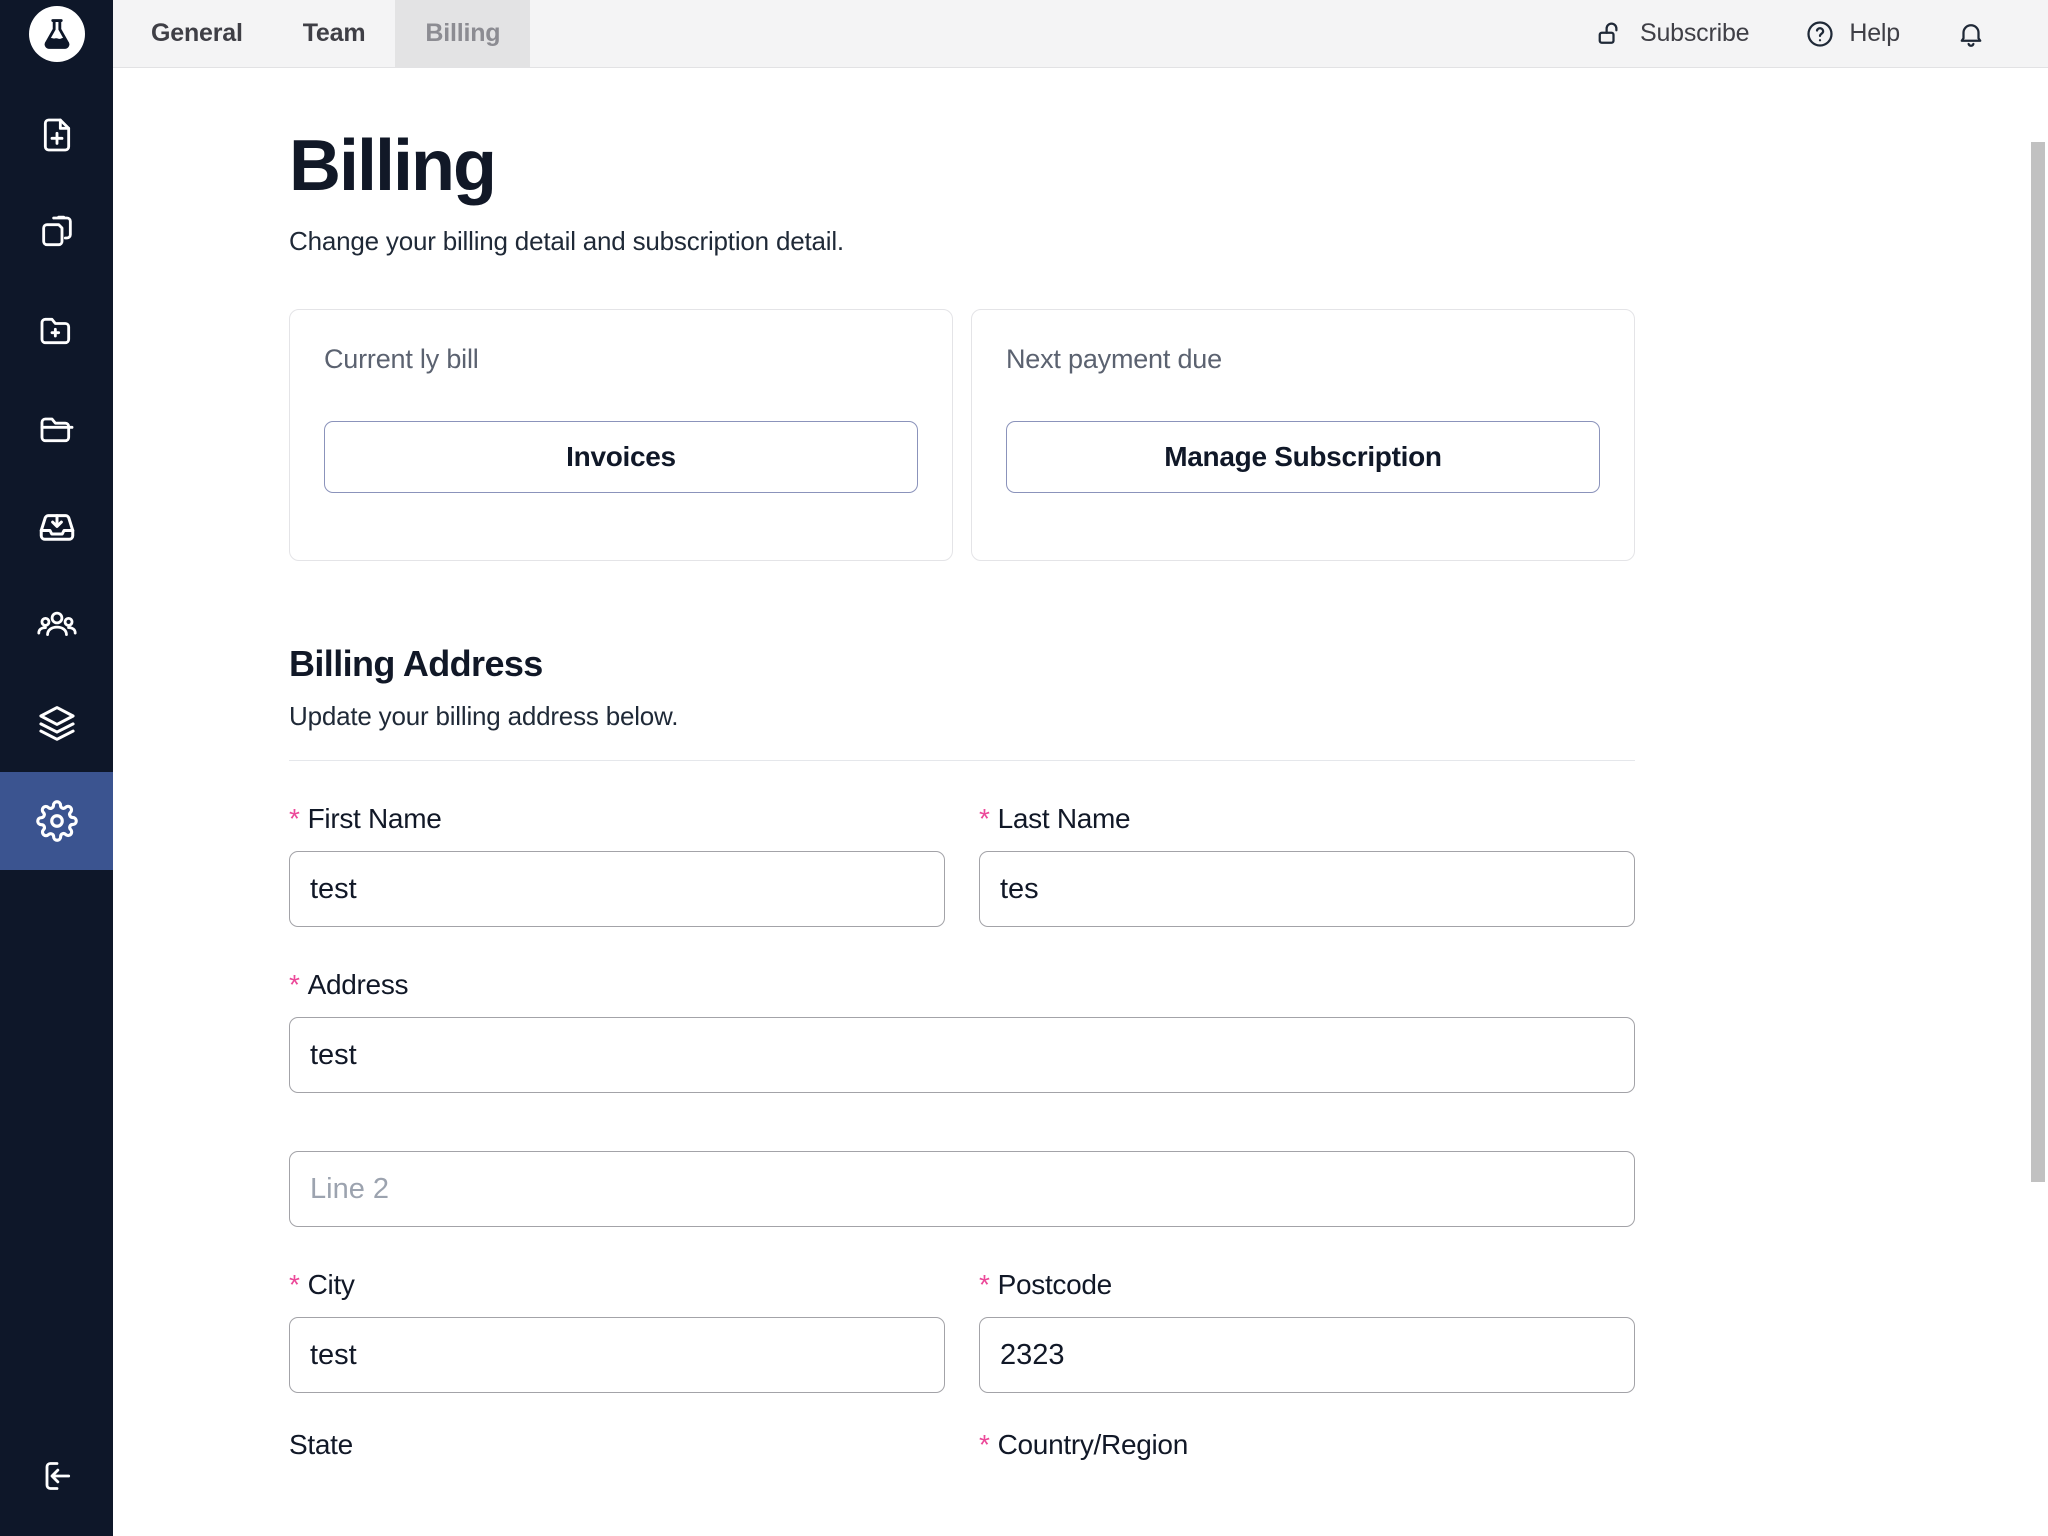 The height and width of the screenshot is (1536, 2048). Describe the element at coordinates (1820, 34) in the screenshot. I see `question-circle-icon` at that location.